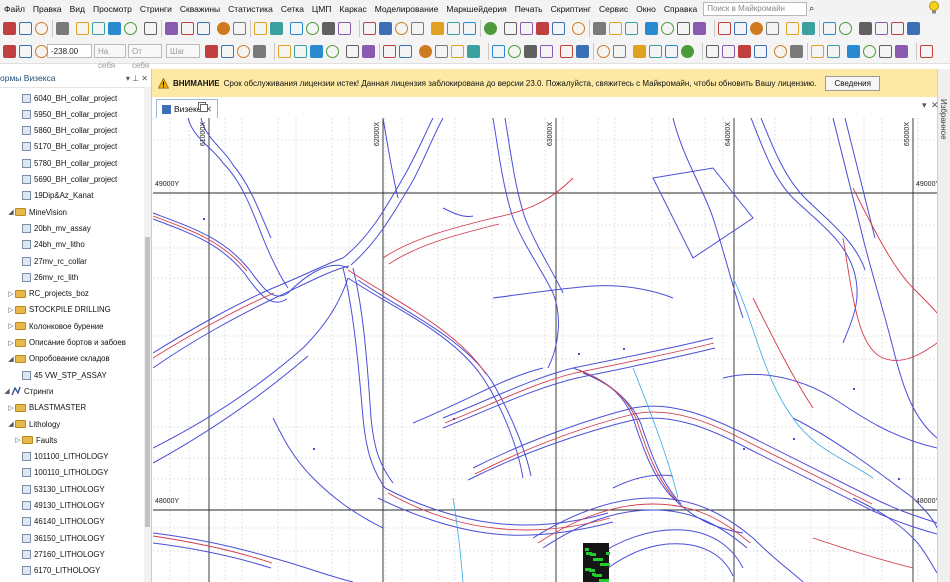 This screenshot has height=582, width=950. What do you see at coordinates (183, 51) in the screenshot?
I see `step-field: Шаг` at bounding box center [183, 51].